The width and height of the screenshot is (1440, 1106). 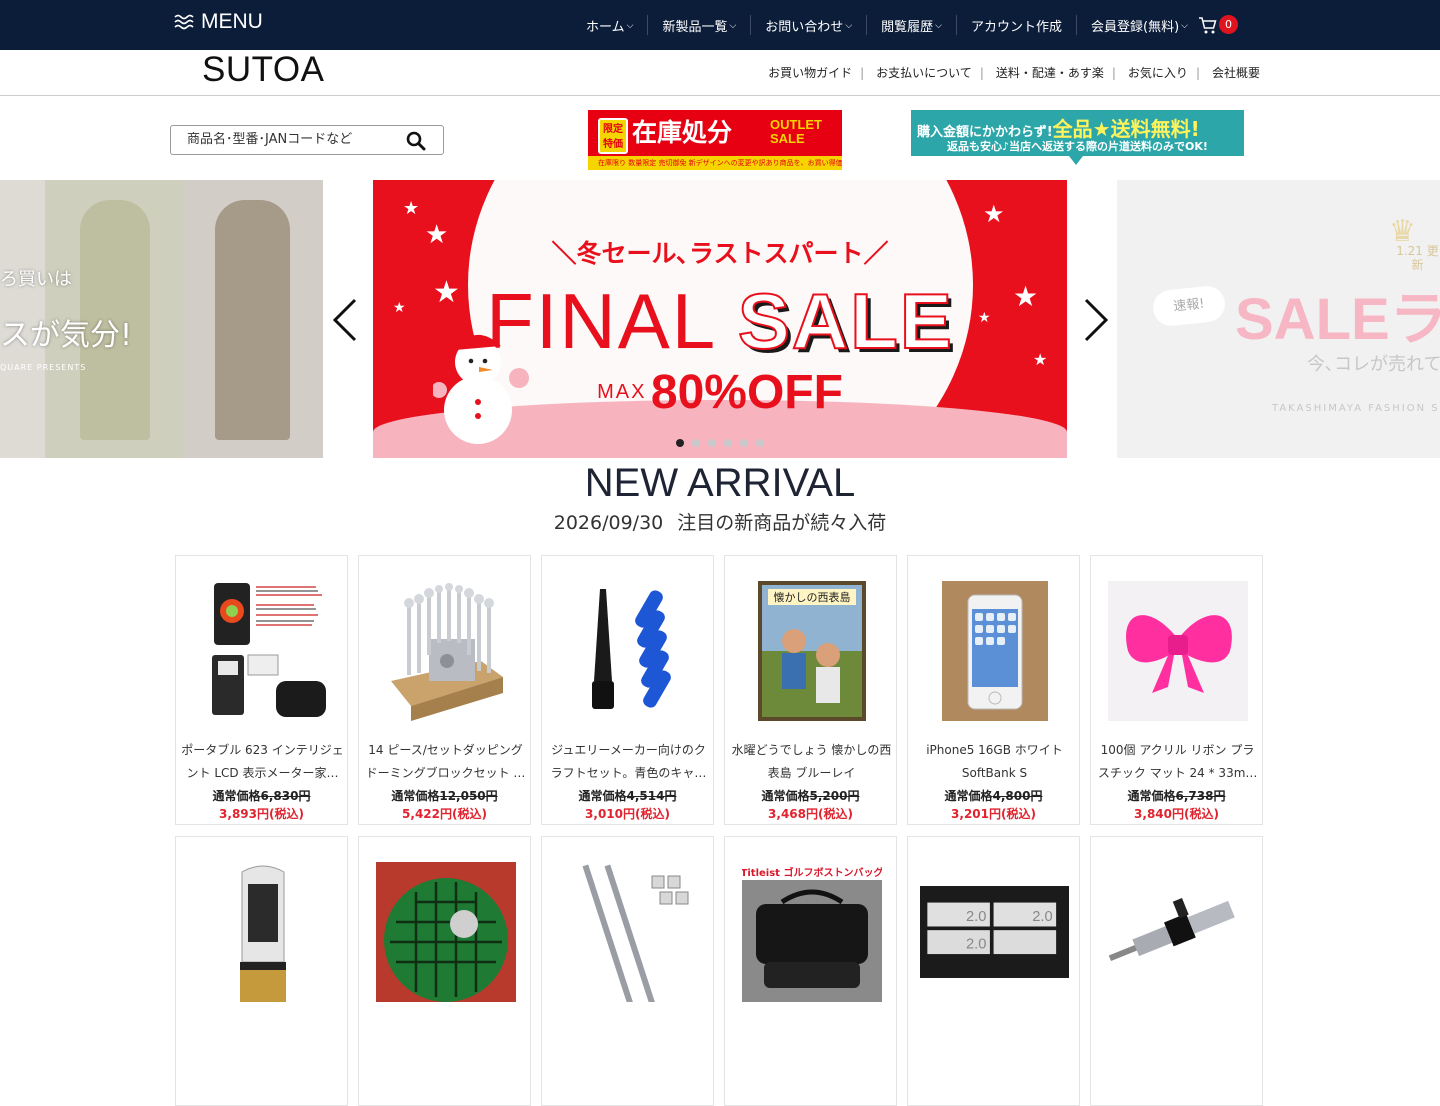 What do you see at coordinates (613, 136) in the screenshot?
I see `limited-price-tag: 限定特価` at bounding box center [613, 136].